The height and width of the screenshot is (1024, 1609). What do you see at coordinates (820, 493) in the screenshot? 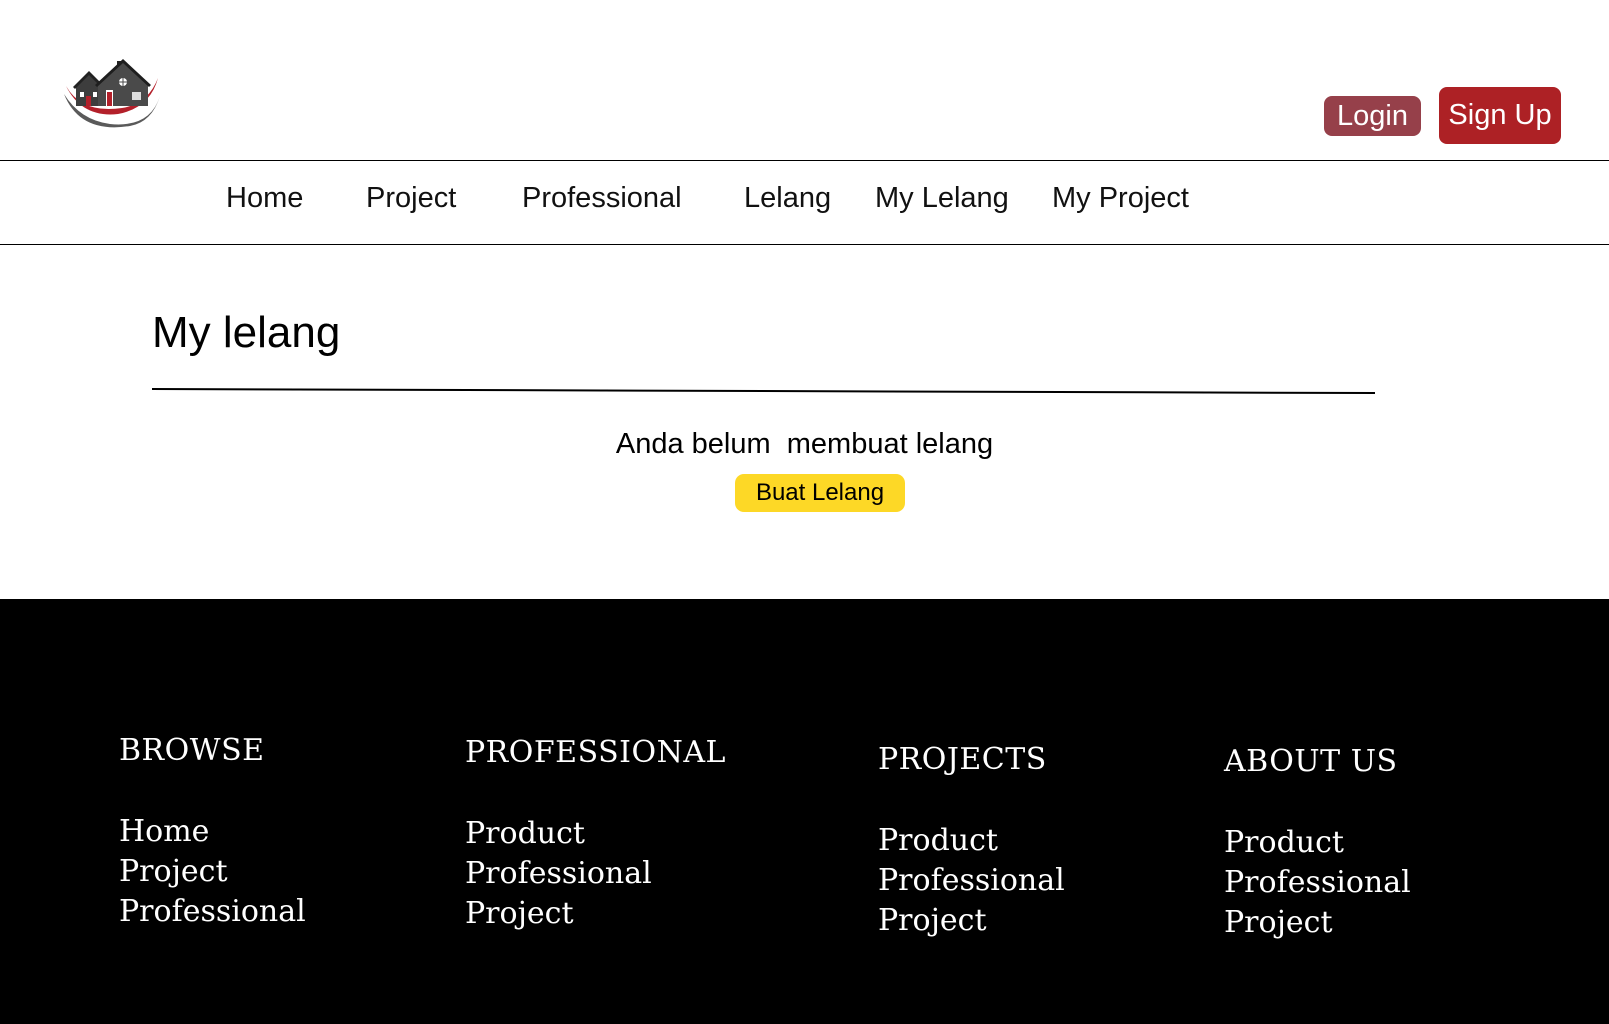
I see `create-lelang-button: Buat Lelang` at bounding box center [820, 493].